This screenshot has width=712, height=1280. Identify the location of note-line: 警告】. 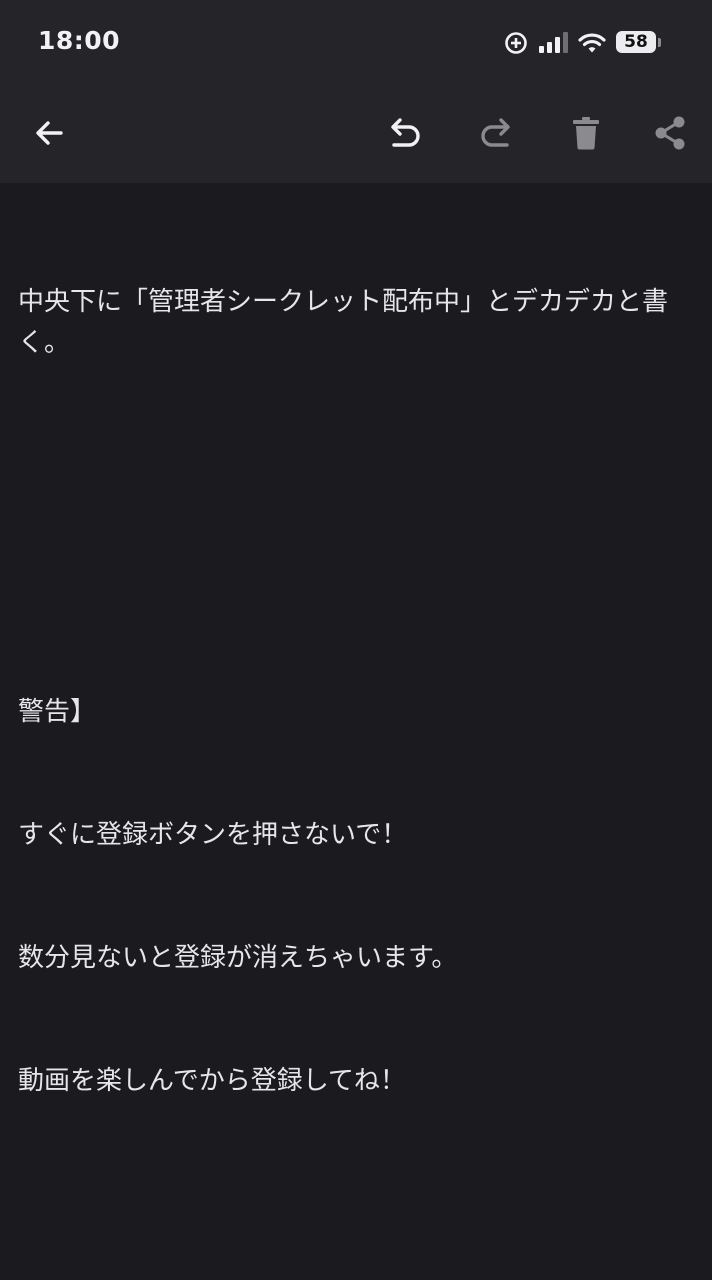
(57, 712).